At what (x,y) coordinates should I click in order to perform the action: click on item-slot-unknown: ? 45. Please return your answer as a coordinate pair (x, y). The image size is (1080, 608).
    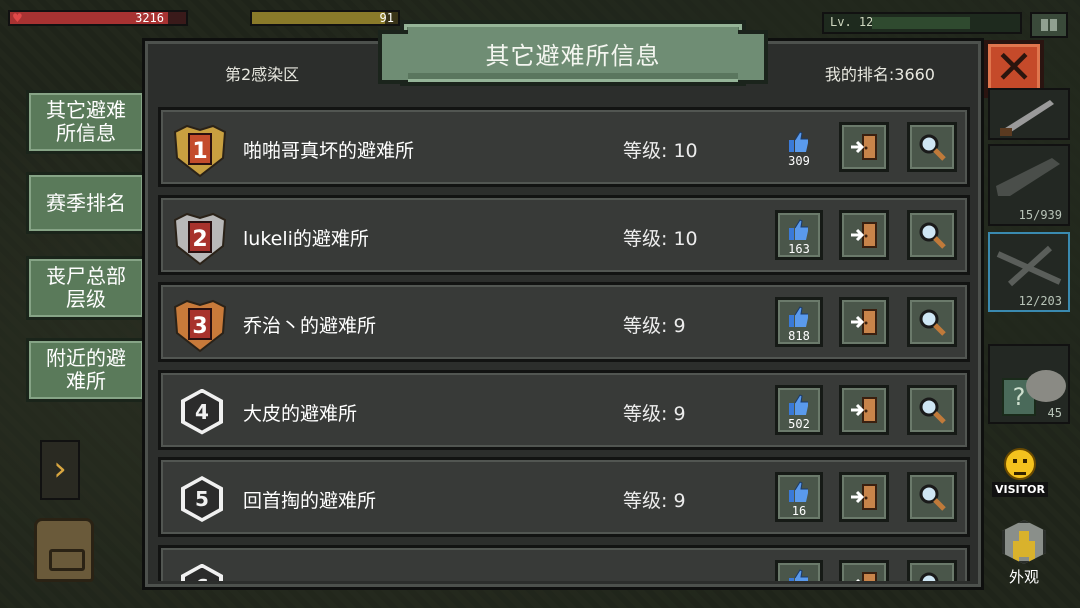
    Looking at the image, I should click on (1029, 384).